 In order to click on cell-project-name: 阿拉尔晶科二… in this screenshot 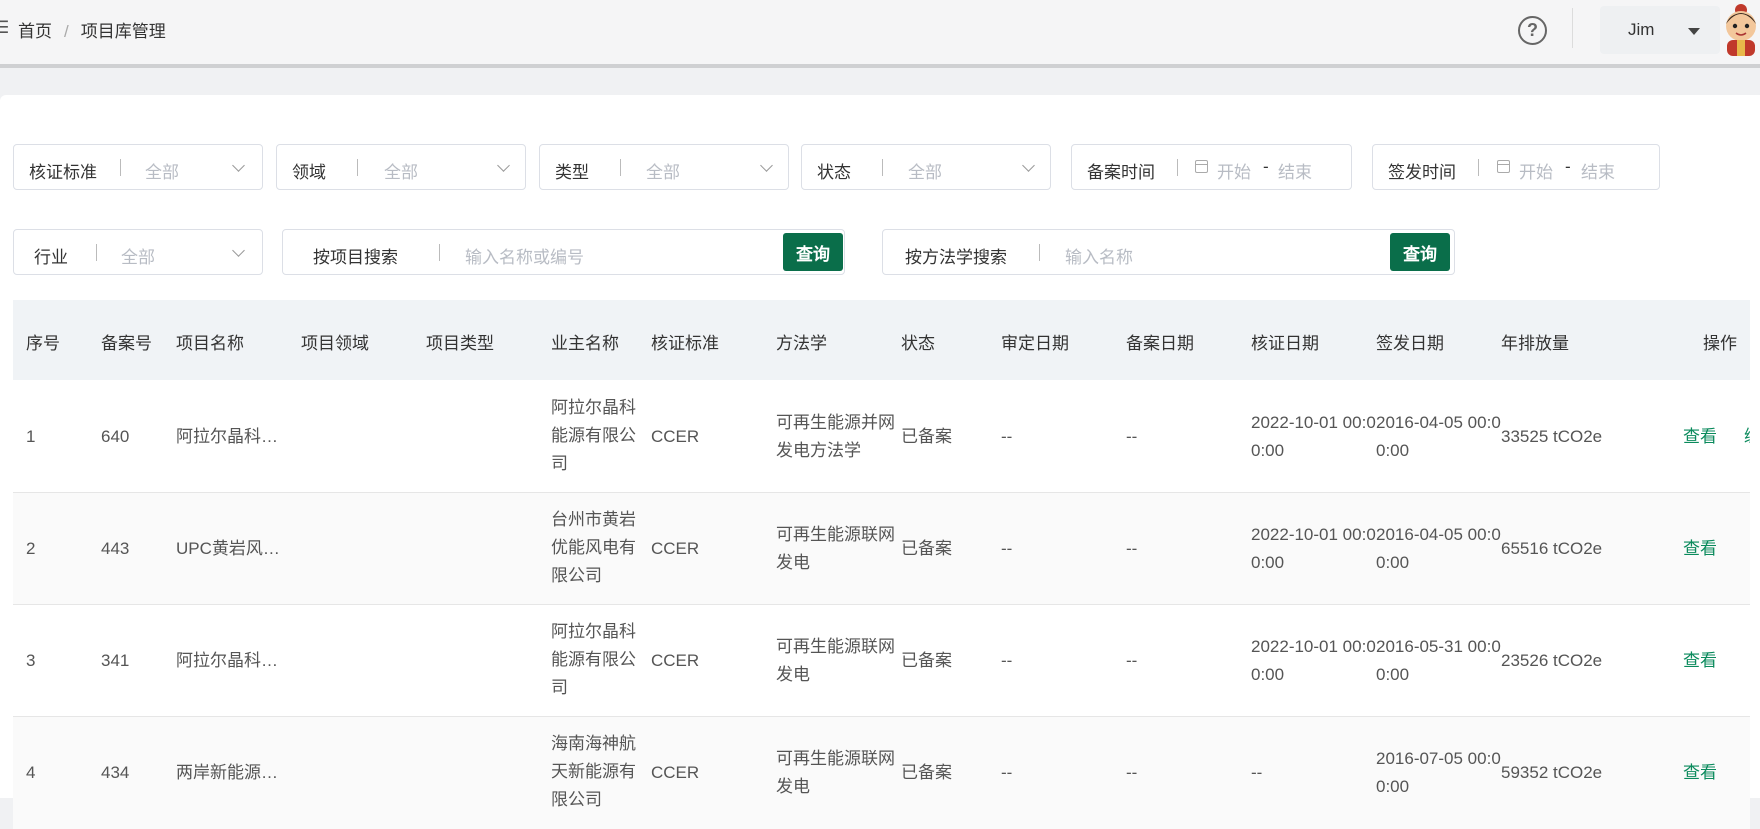, I will do `click(235, 436)`.